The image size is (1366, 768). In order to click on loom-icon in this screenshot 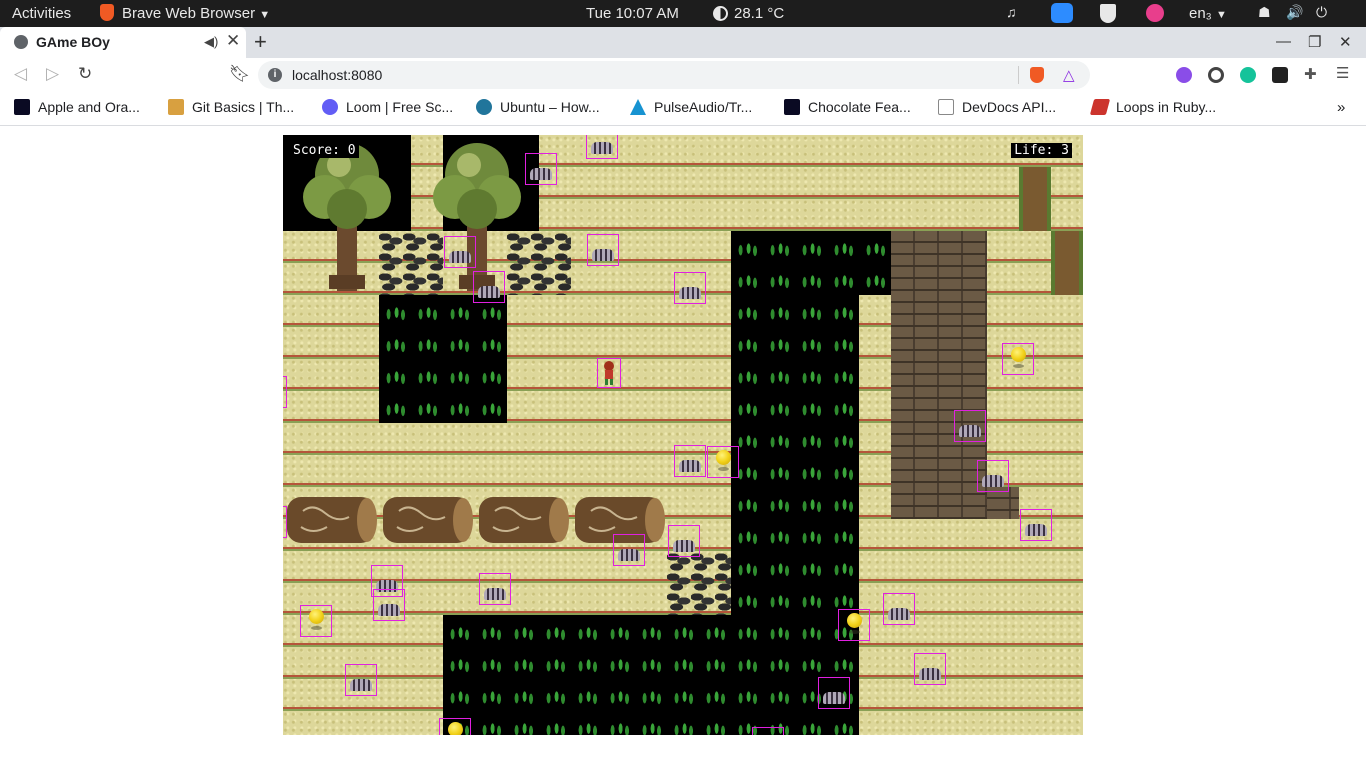, I will do `click(330, 107)`.